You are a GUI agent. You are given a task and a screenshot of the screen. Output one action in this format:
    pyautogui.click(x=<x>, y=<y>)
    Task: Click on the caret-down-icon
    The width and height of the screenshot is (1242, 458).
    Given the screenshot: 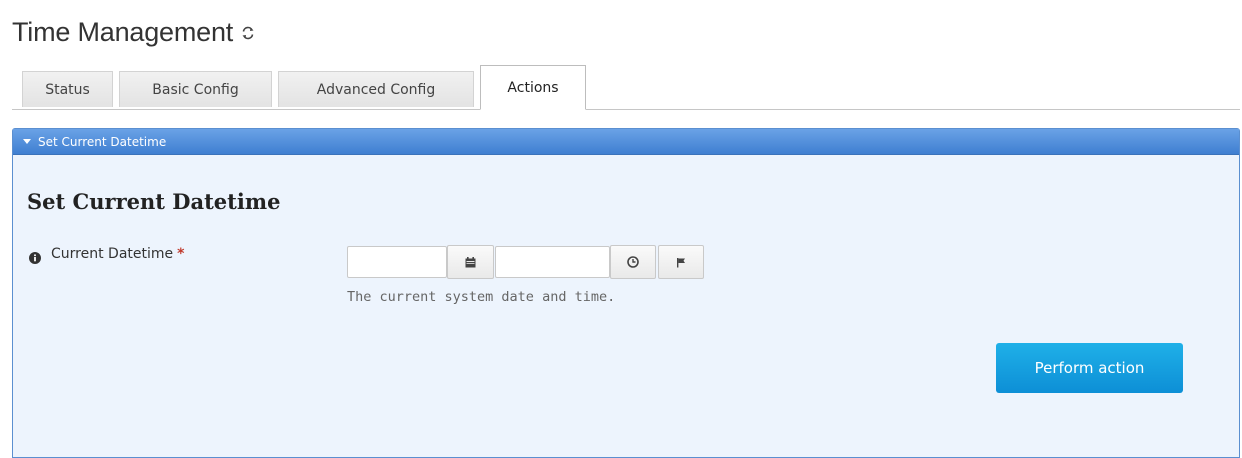 What is the action you would take?
    pyautogui.click(x=27, y=141)
    